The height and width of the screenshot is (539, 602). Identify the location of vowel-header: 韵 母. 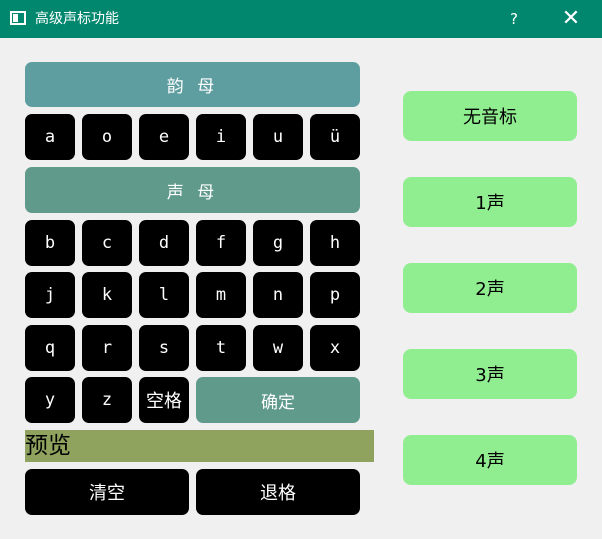
(192, 84).